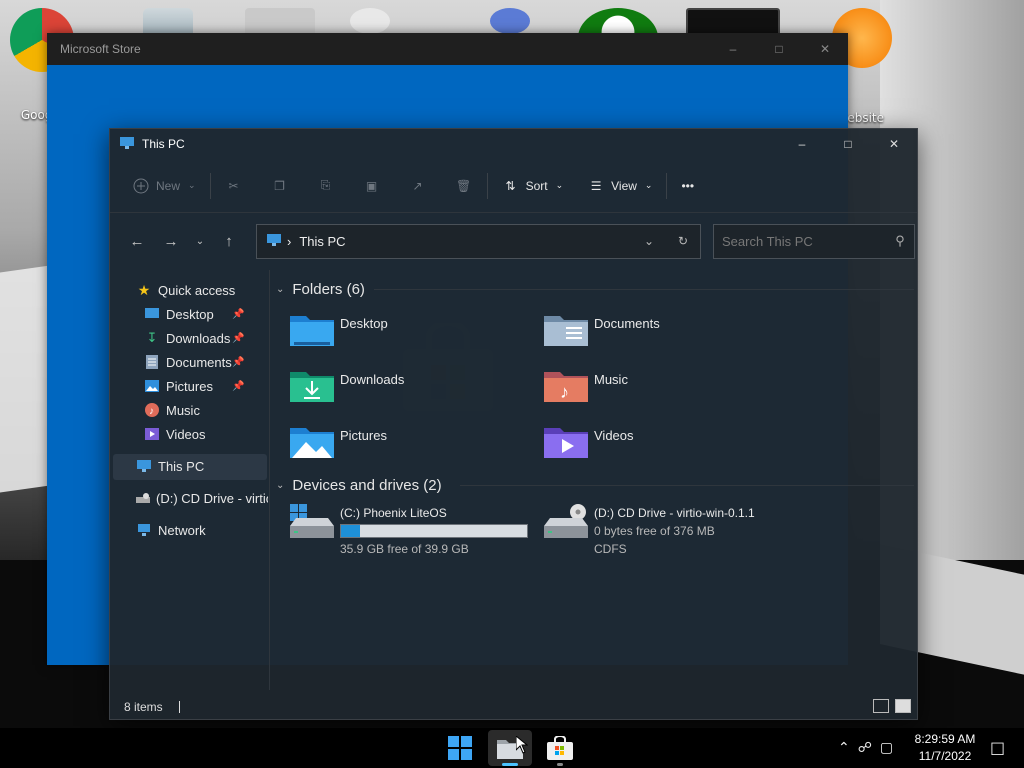 This screenshot has width=1024, height=768. Describe the element at coordinates (198, 338) in the screenshot. I see `sidebar-item-label: Downloads` at that location.